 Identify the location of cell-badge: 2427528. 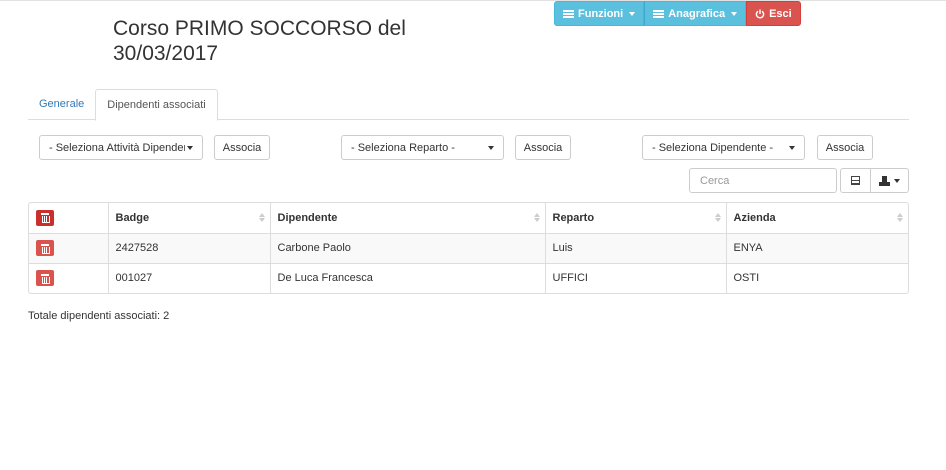
(189, 248).